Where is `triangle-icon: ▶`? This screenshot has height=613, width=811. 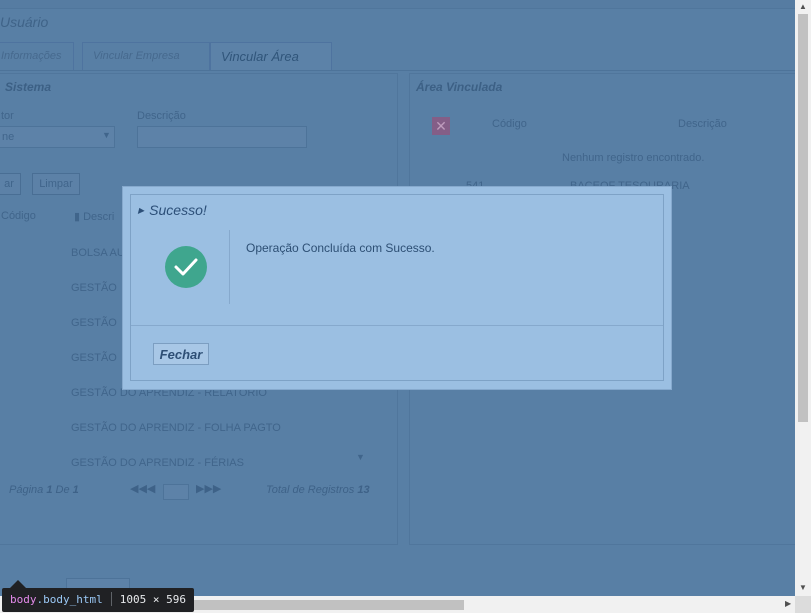
triangle-icon: ▶ is located at coordinates (141, 210).